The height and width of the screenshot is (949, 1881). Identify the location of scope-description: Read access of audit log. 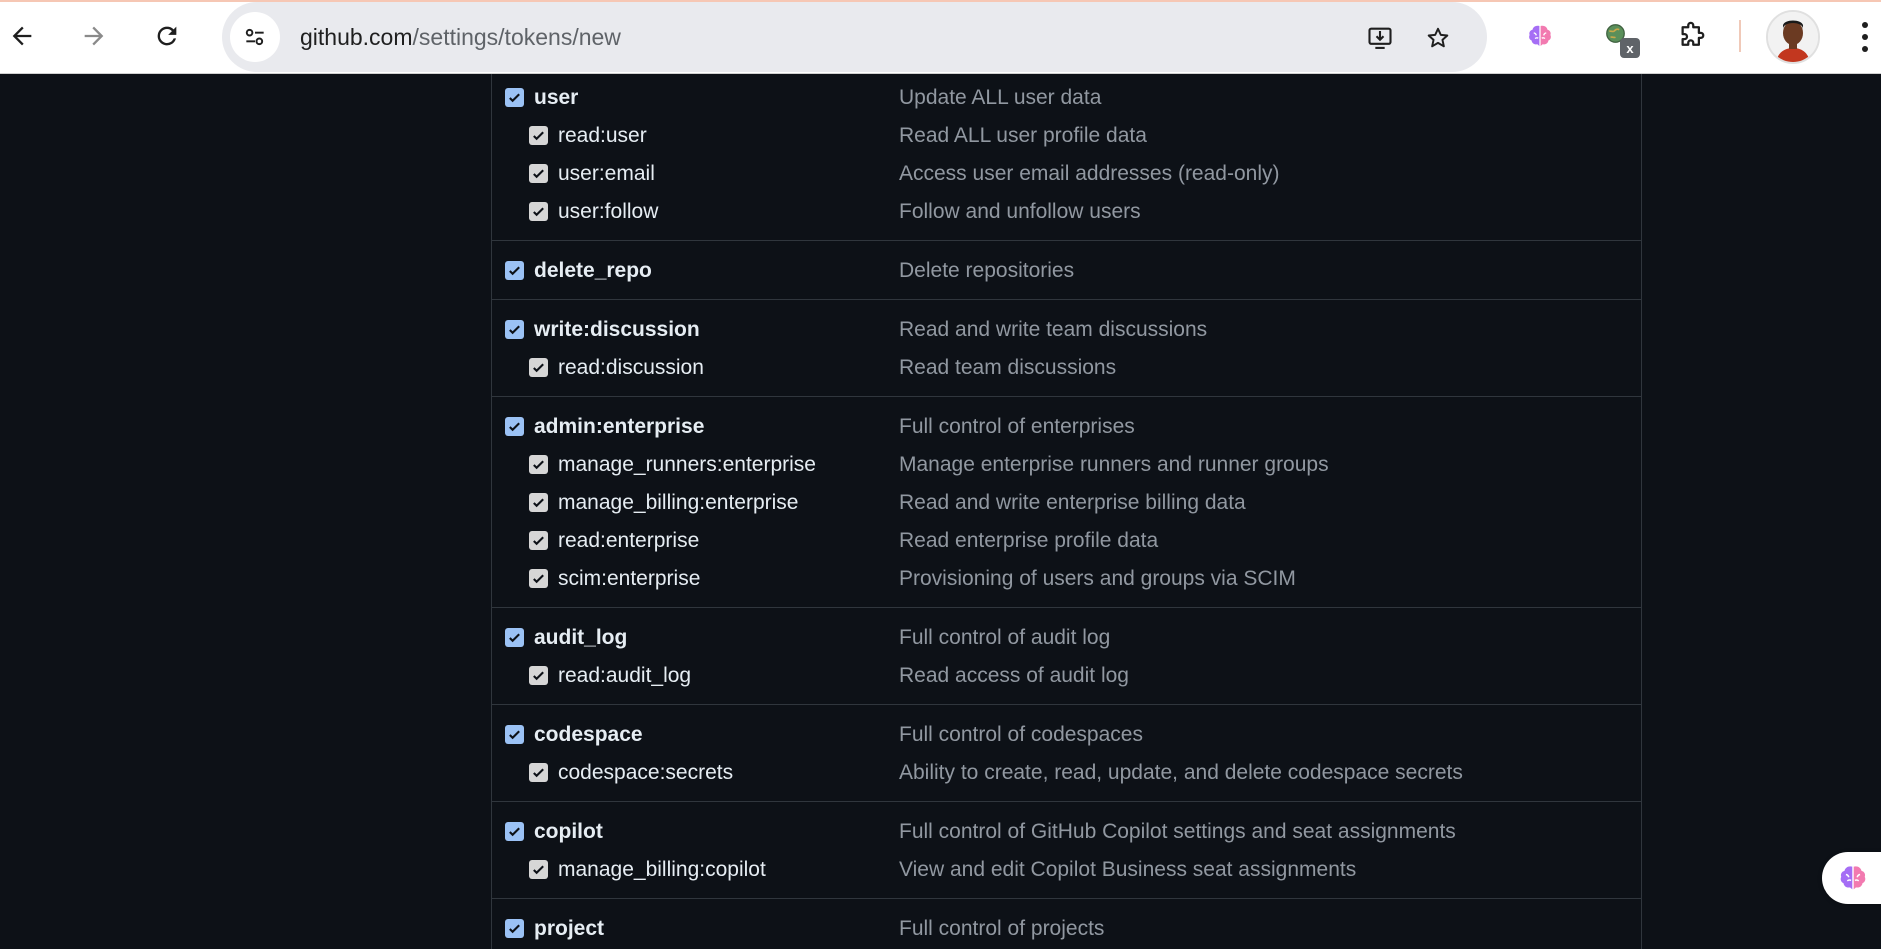
(1014, 675).